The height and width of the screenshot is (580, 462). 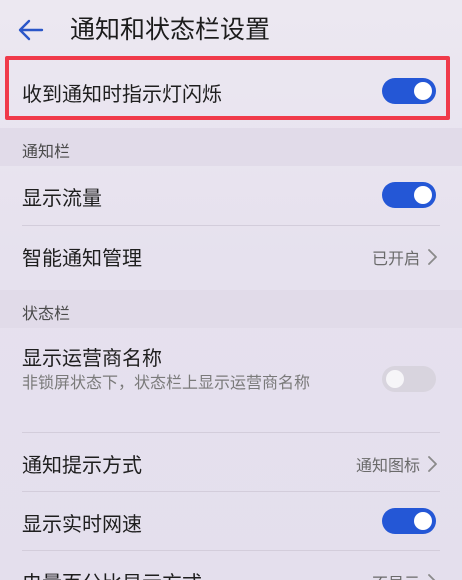 I want to click on value-text: 已开启, so click(x=395, y=258).